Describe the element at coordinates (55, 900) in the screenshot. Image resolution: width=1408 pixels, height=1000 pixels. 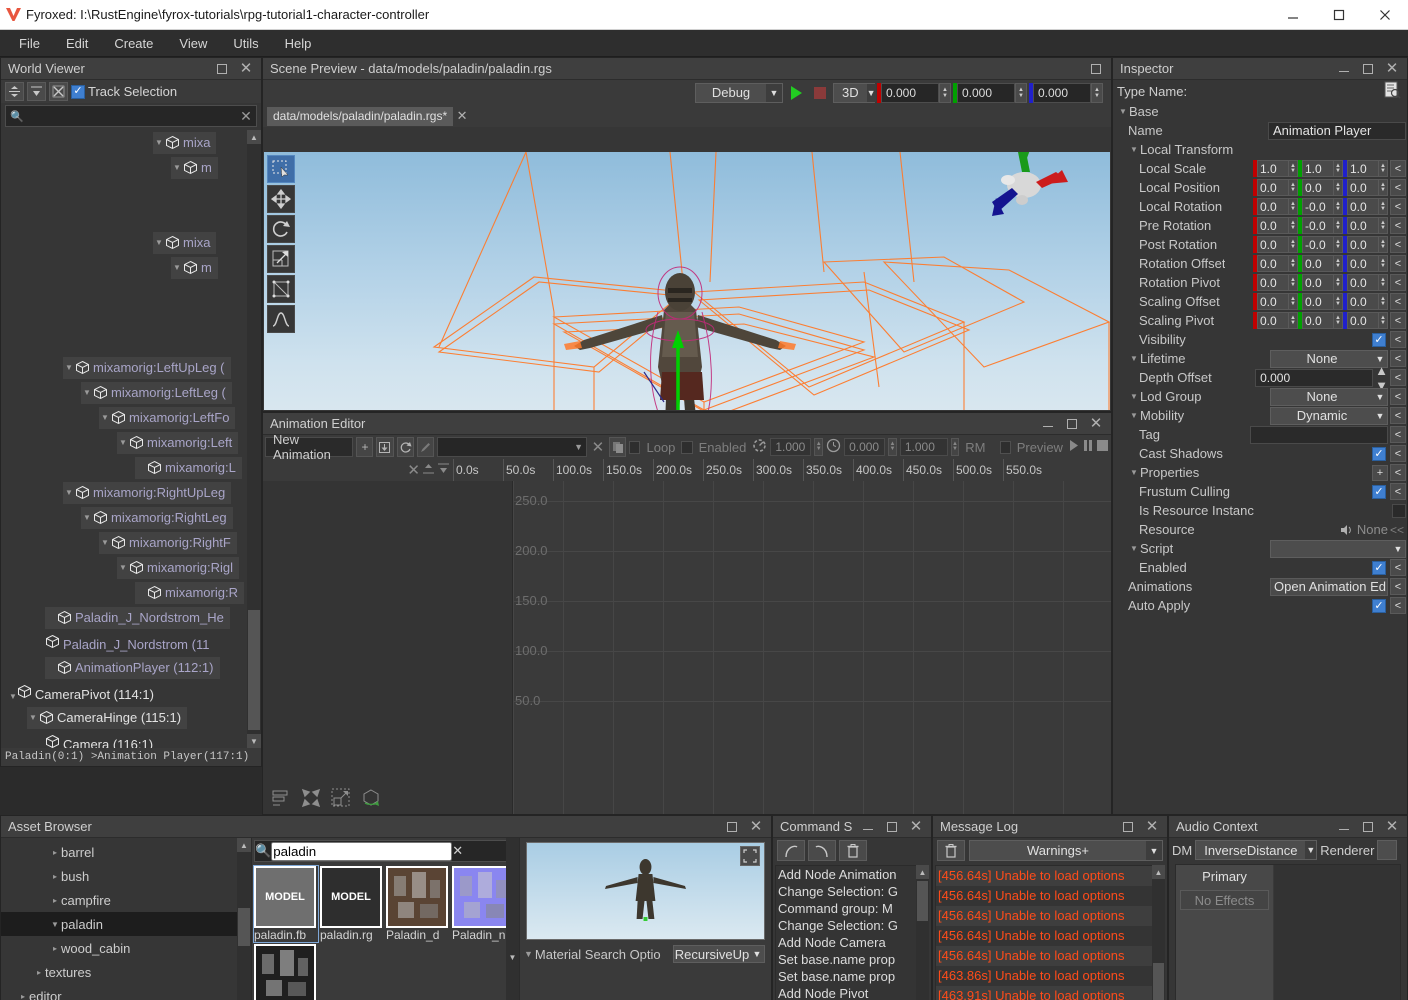
I see `expander-icon: ▸` at that location.